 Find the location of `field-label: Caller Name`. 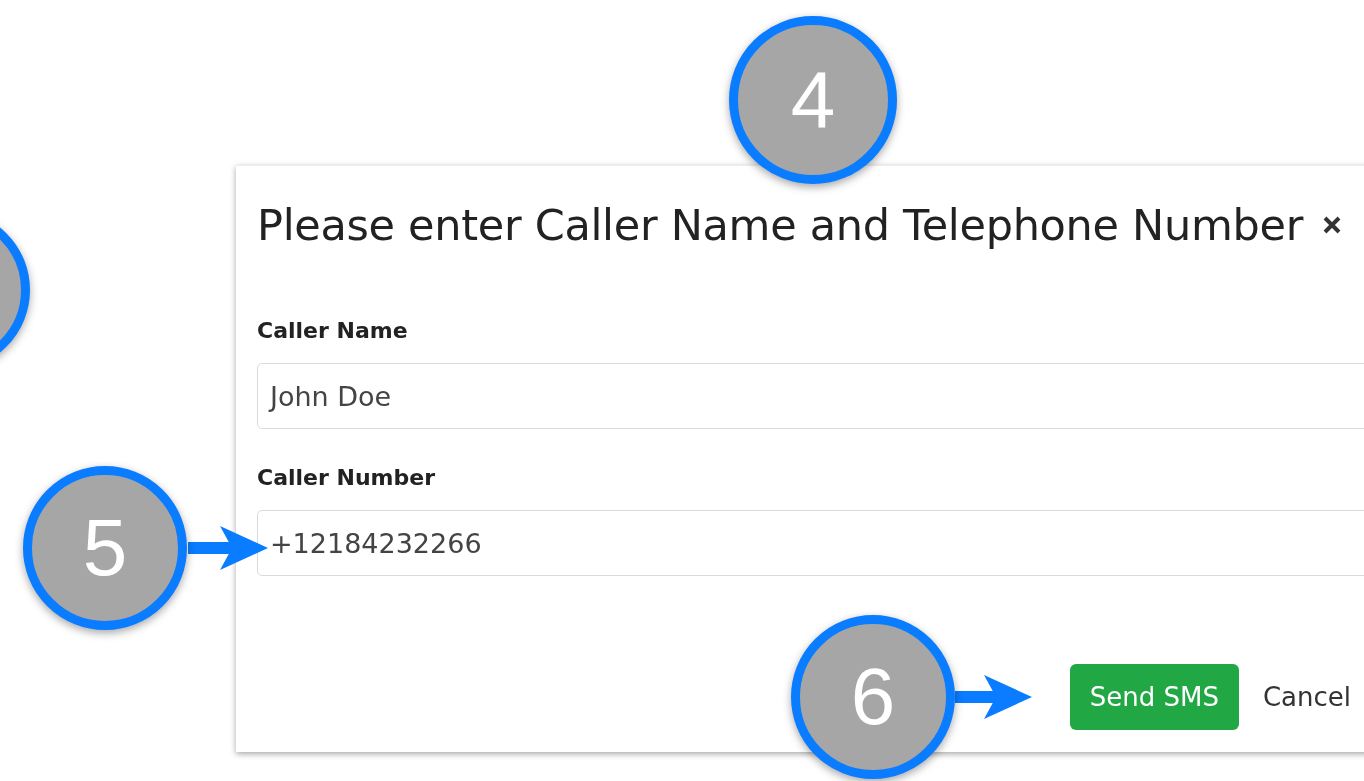

field-label: Caller Name is located at coordinates (333, 330).